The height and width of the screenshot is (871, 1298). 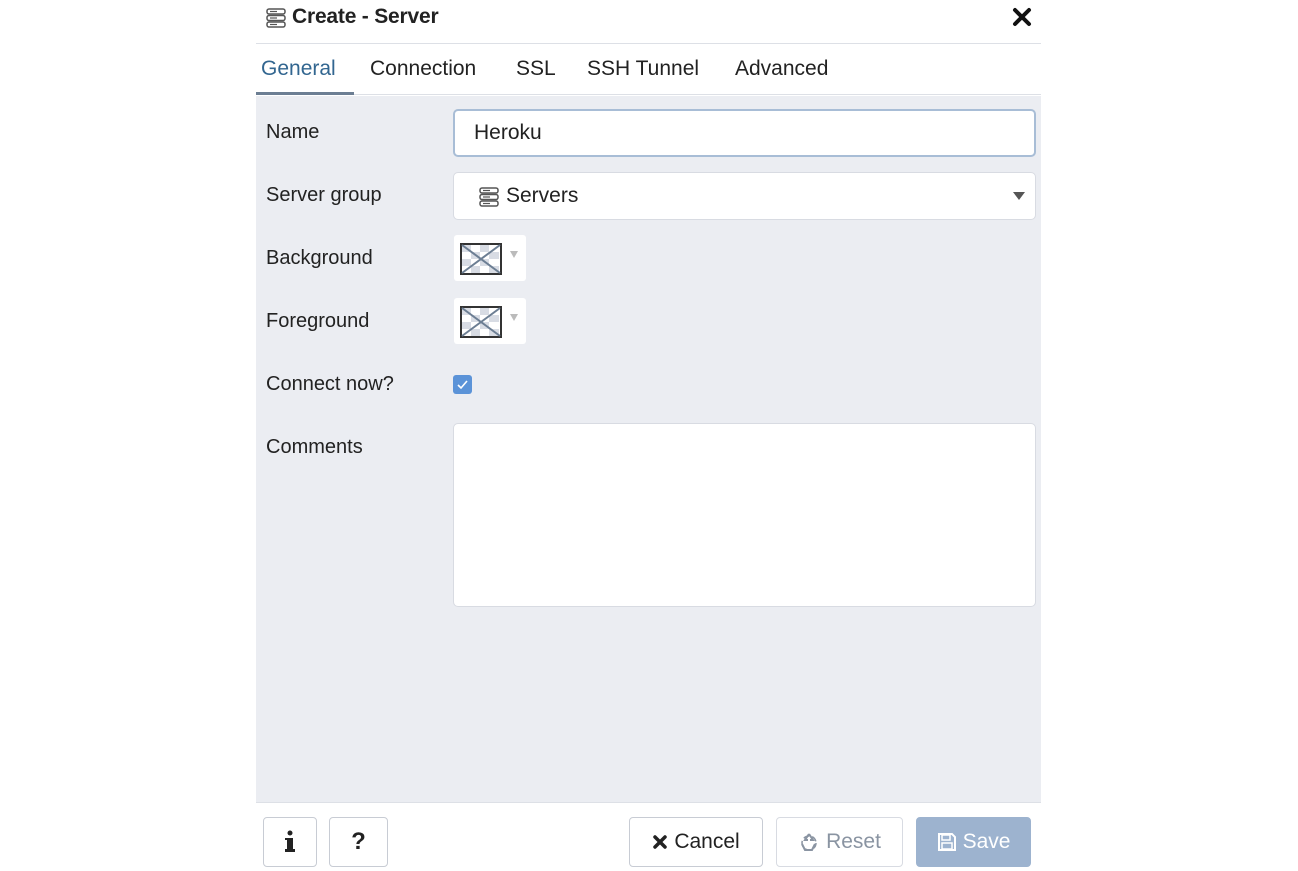 I want to click on tab-general: General, so click(x=305, y=69).